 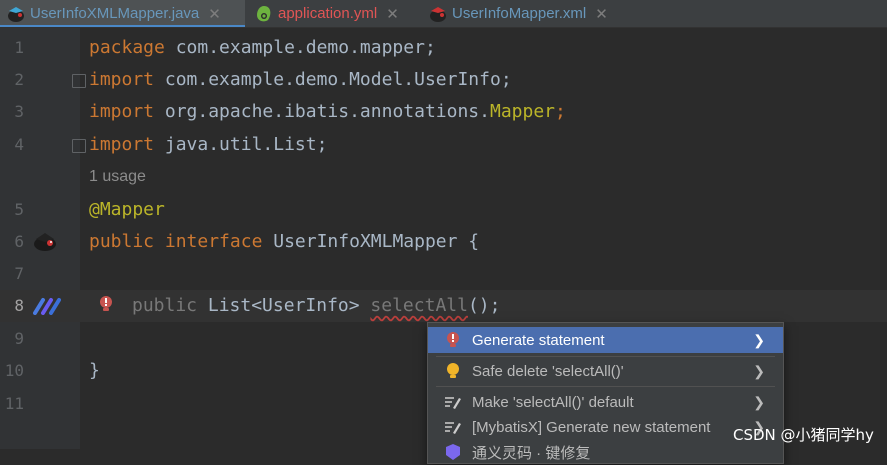 I want to click on line-number: 6, so click(x=19, y=241).